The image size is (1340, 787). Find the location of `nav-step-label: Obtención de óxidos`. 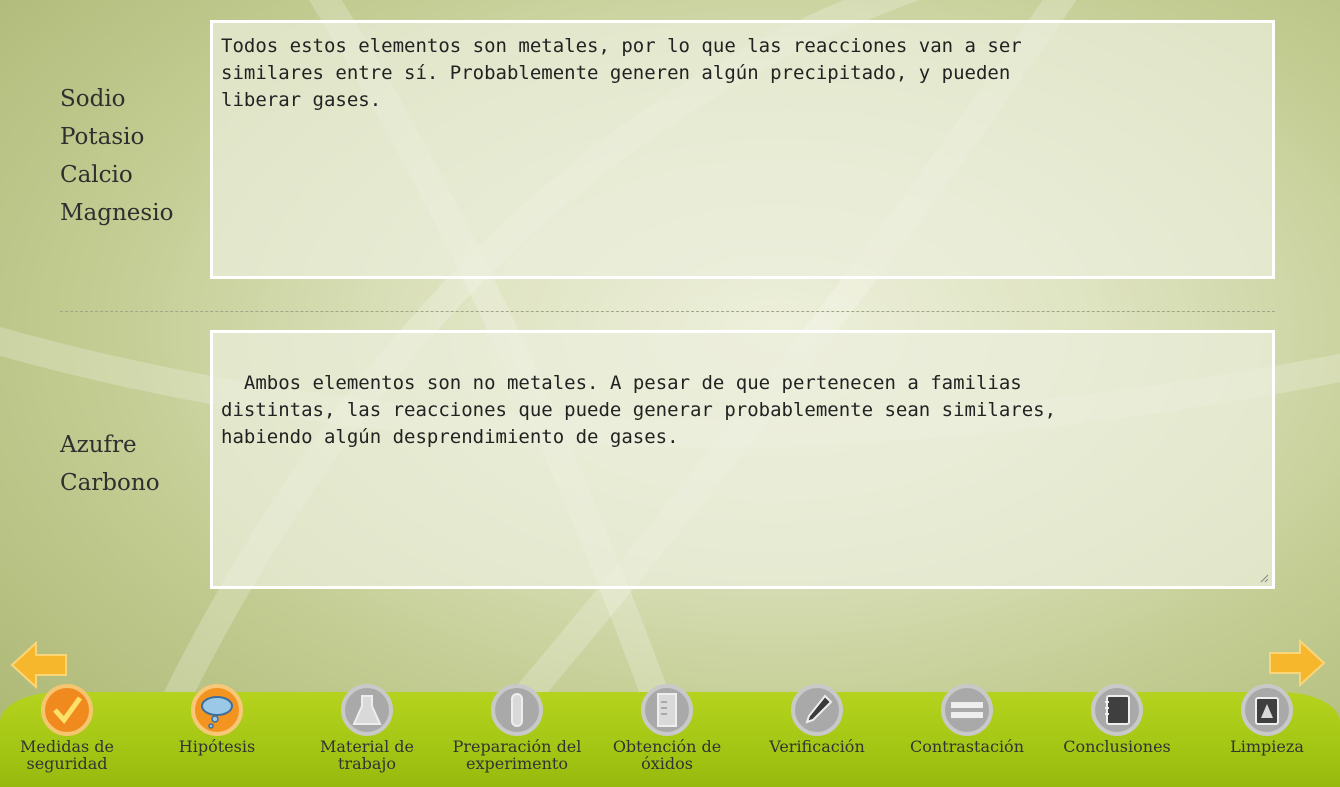

nav-step-label: Obtención de óxidos is located at coordinates (667, 755).